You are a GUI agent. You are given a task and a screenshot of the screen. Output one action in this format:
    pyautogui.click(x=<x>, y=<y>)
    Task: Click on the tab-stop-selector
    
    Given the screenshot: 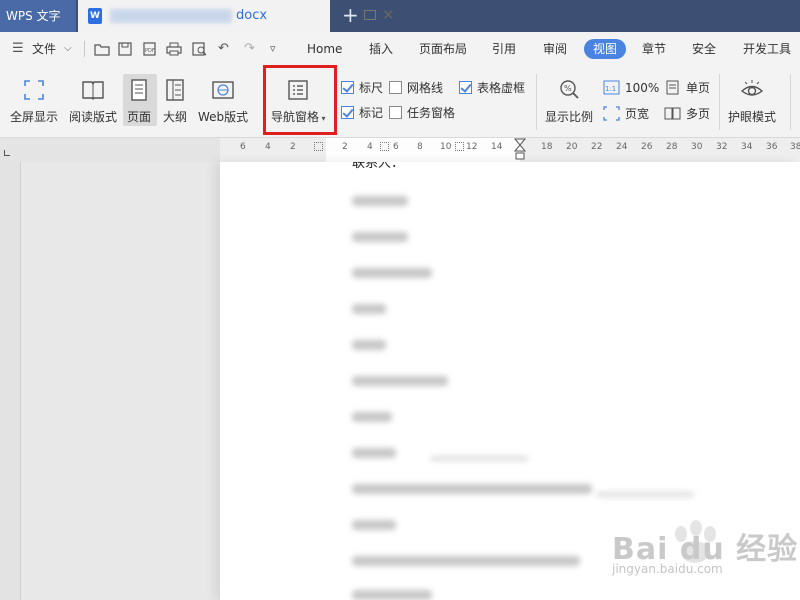 What is the action you would take?
    pyautogui.click(x=7, y=153)
    